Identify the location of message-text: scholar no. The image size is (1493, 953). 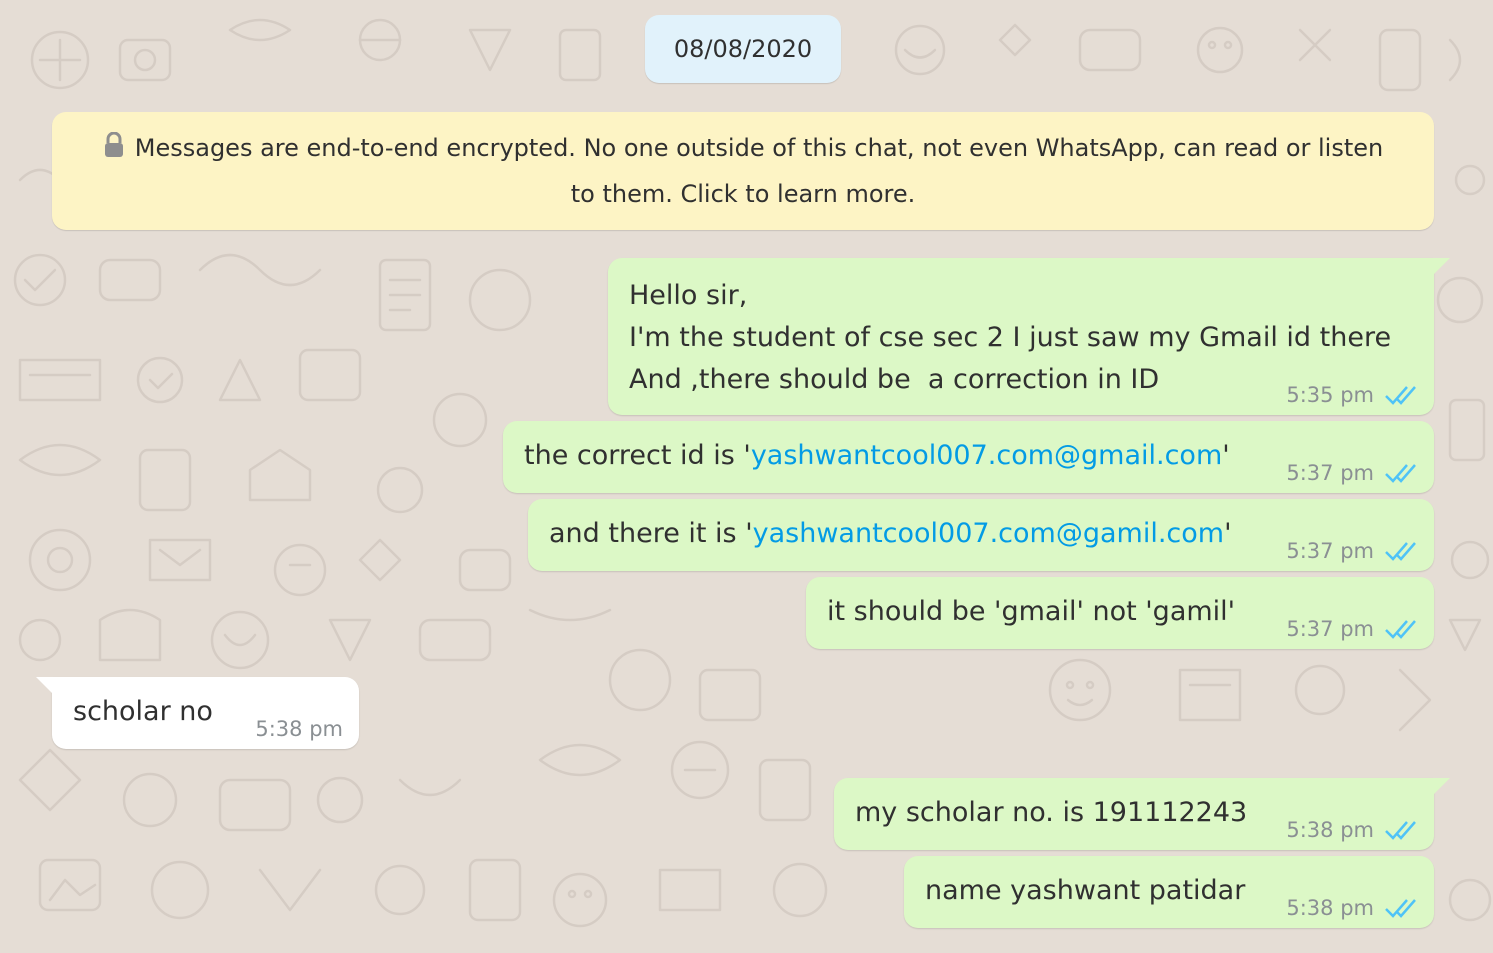
(143, 711).